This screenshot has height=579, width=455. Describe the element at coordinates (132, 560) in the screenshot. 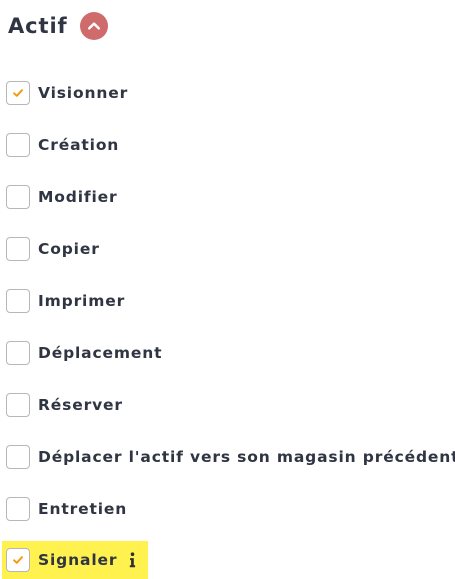

I see `info-icon` at that location.